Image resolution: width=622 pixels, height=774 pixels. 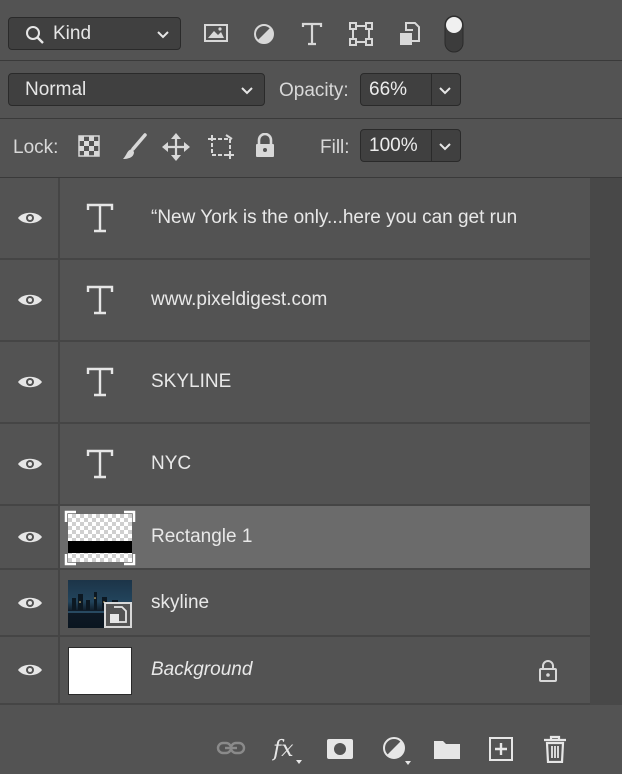 I want to click on layer-name: SKYLINE, so click(x=191, y=382).